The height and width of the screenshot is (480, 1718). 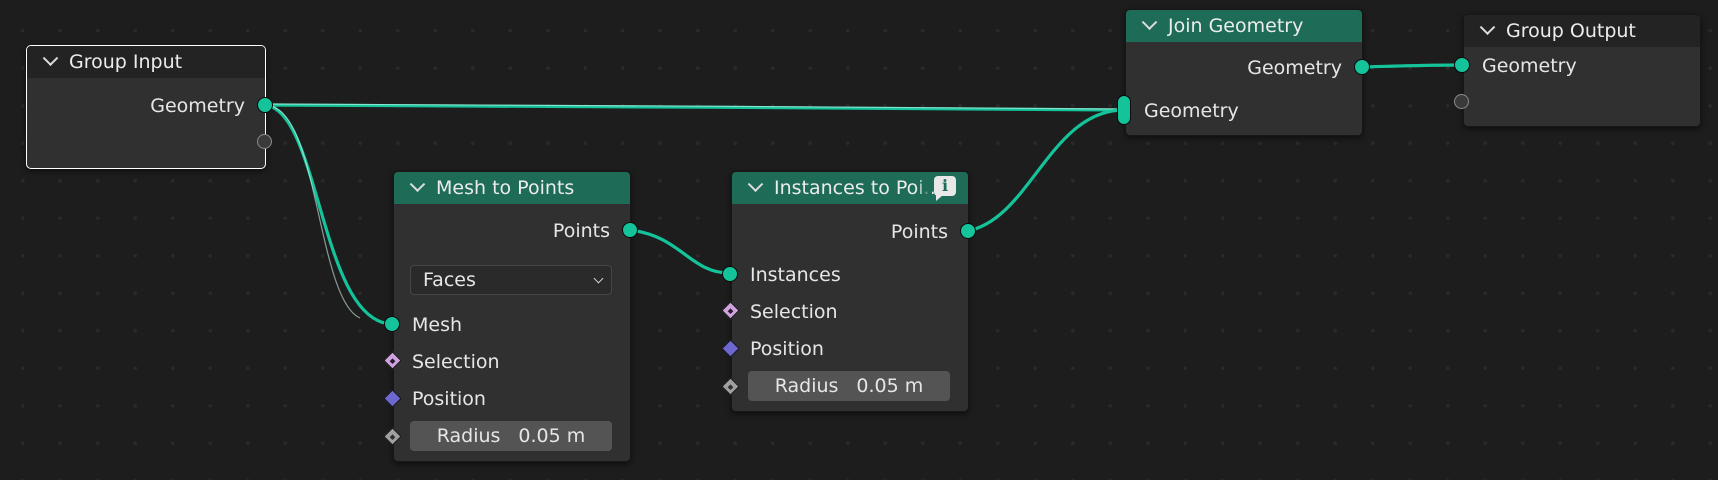 What do you see at coordinates (945, 188) in the screenshot?
I see `info-icon: i` at bounding box center [945, 188].